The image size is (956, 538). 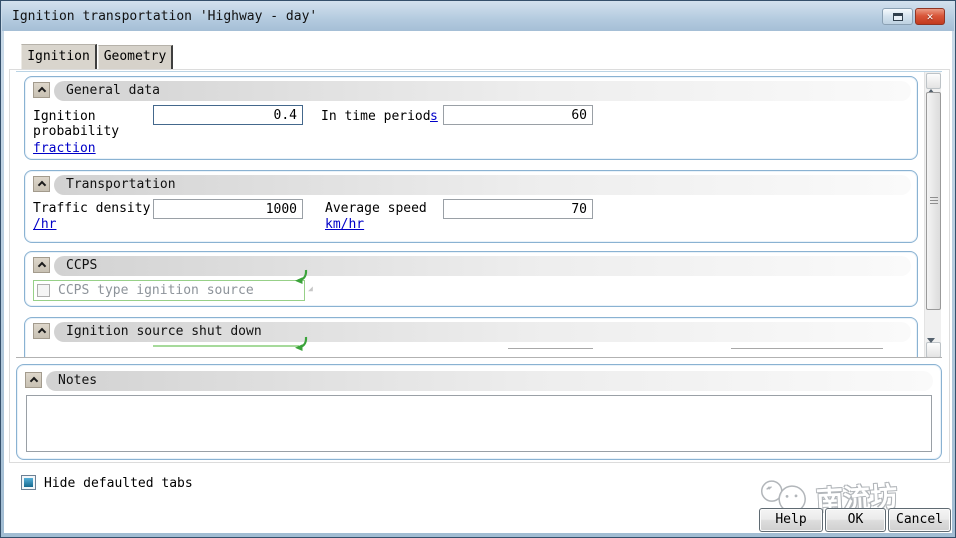 I want to click on in-time-period-label: In time period, so click(x=376, y=116).